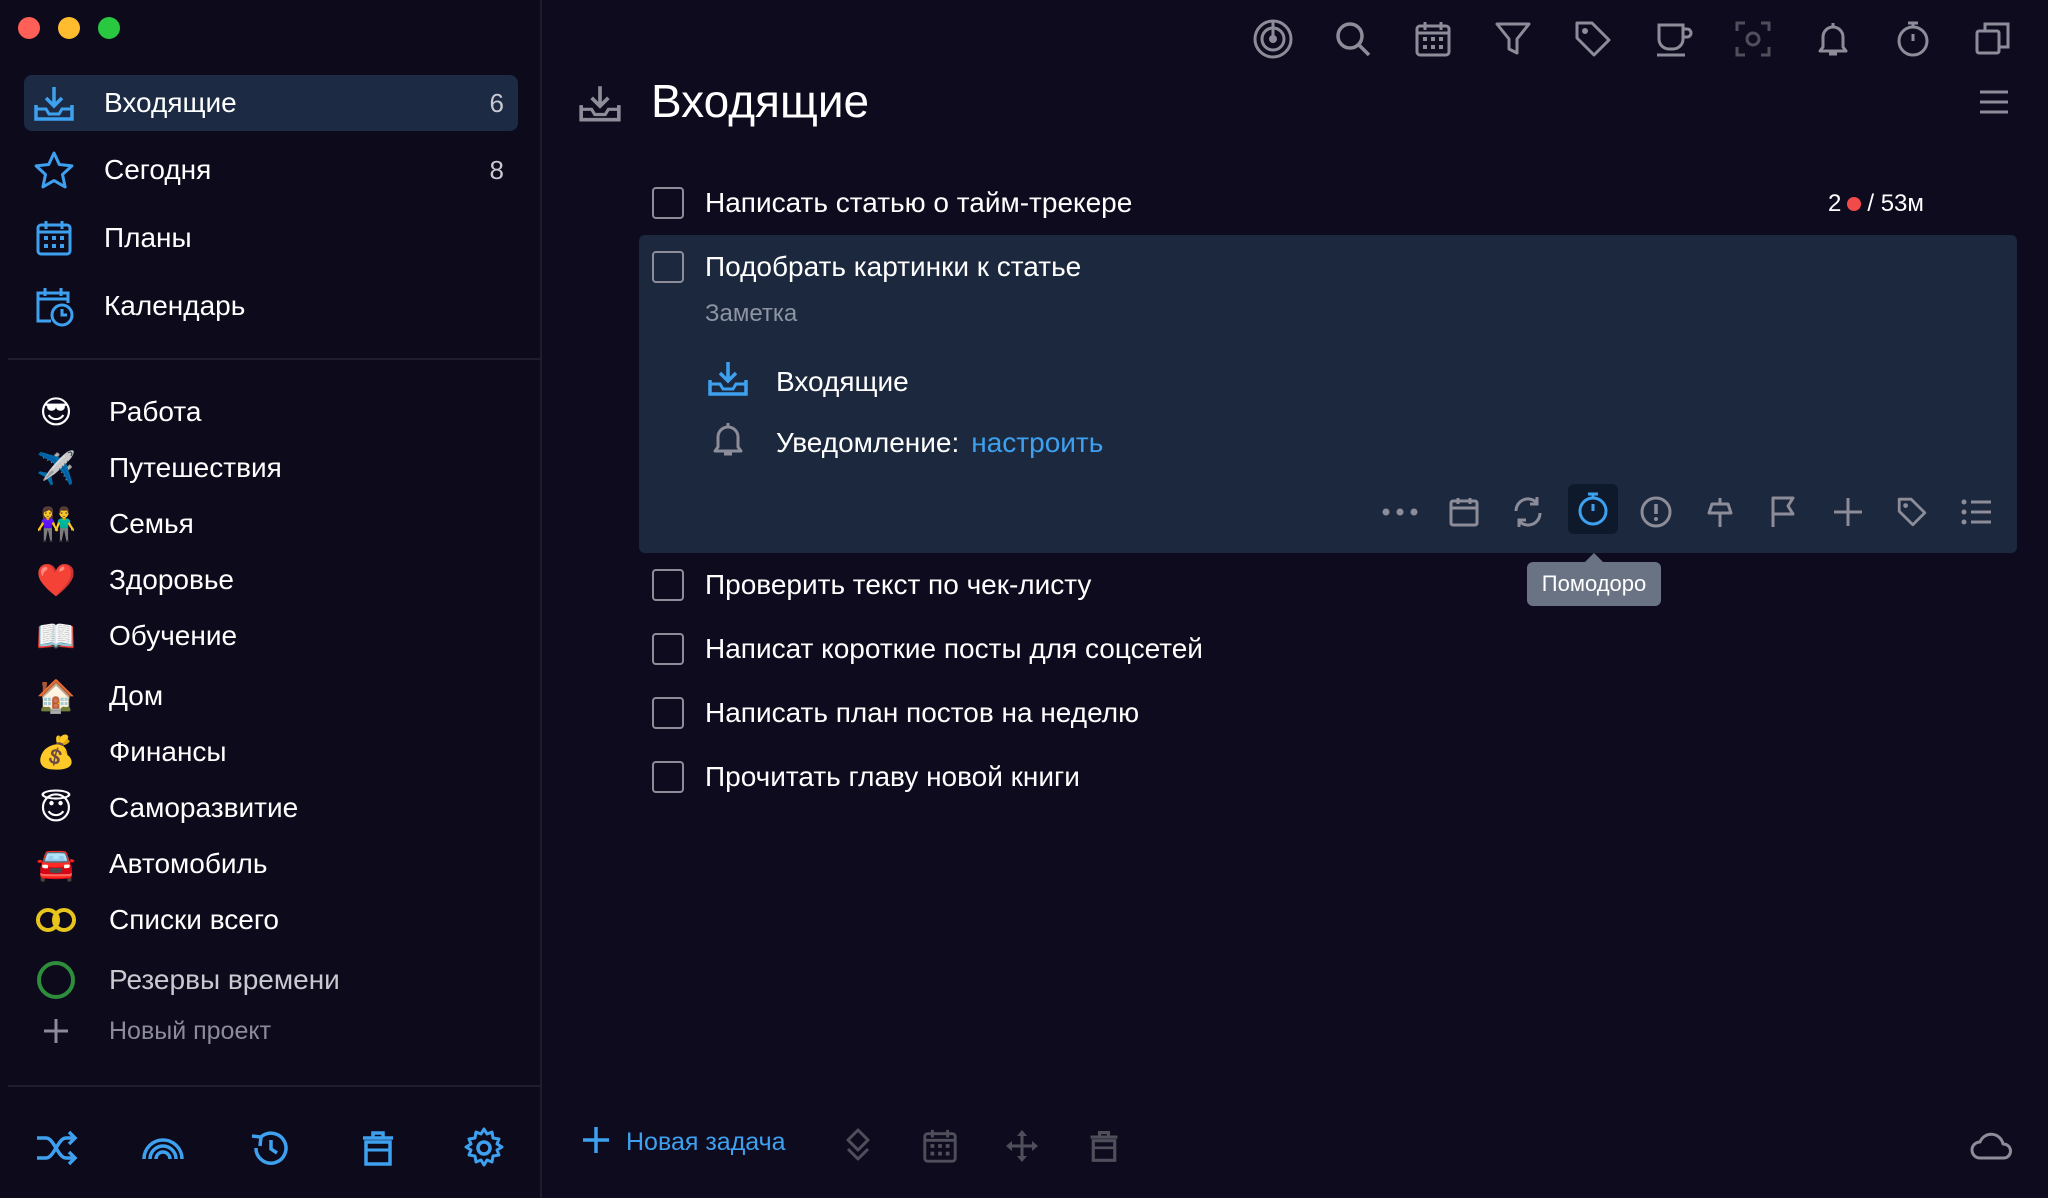 Image resolution: width=2048 pixels, height=1198 pixels. I want to click on nav-count: 8, so click(496, 169).